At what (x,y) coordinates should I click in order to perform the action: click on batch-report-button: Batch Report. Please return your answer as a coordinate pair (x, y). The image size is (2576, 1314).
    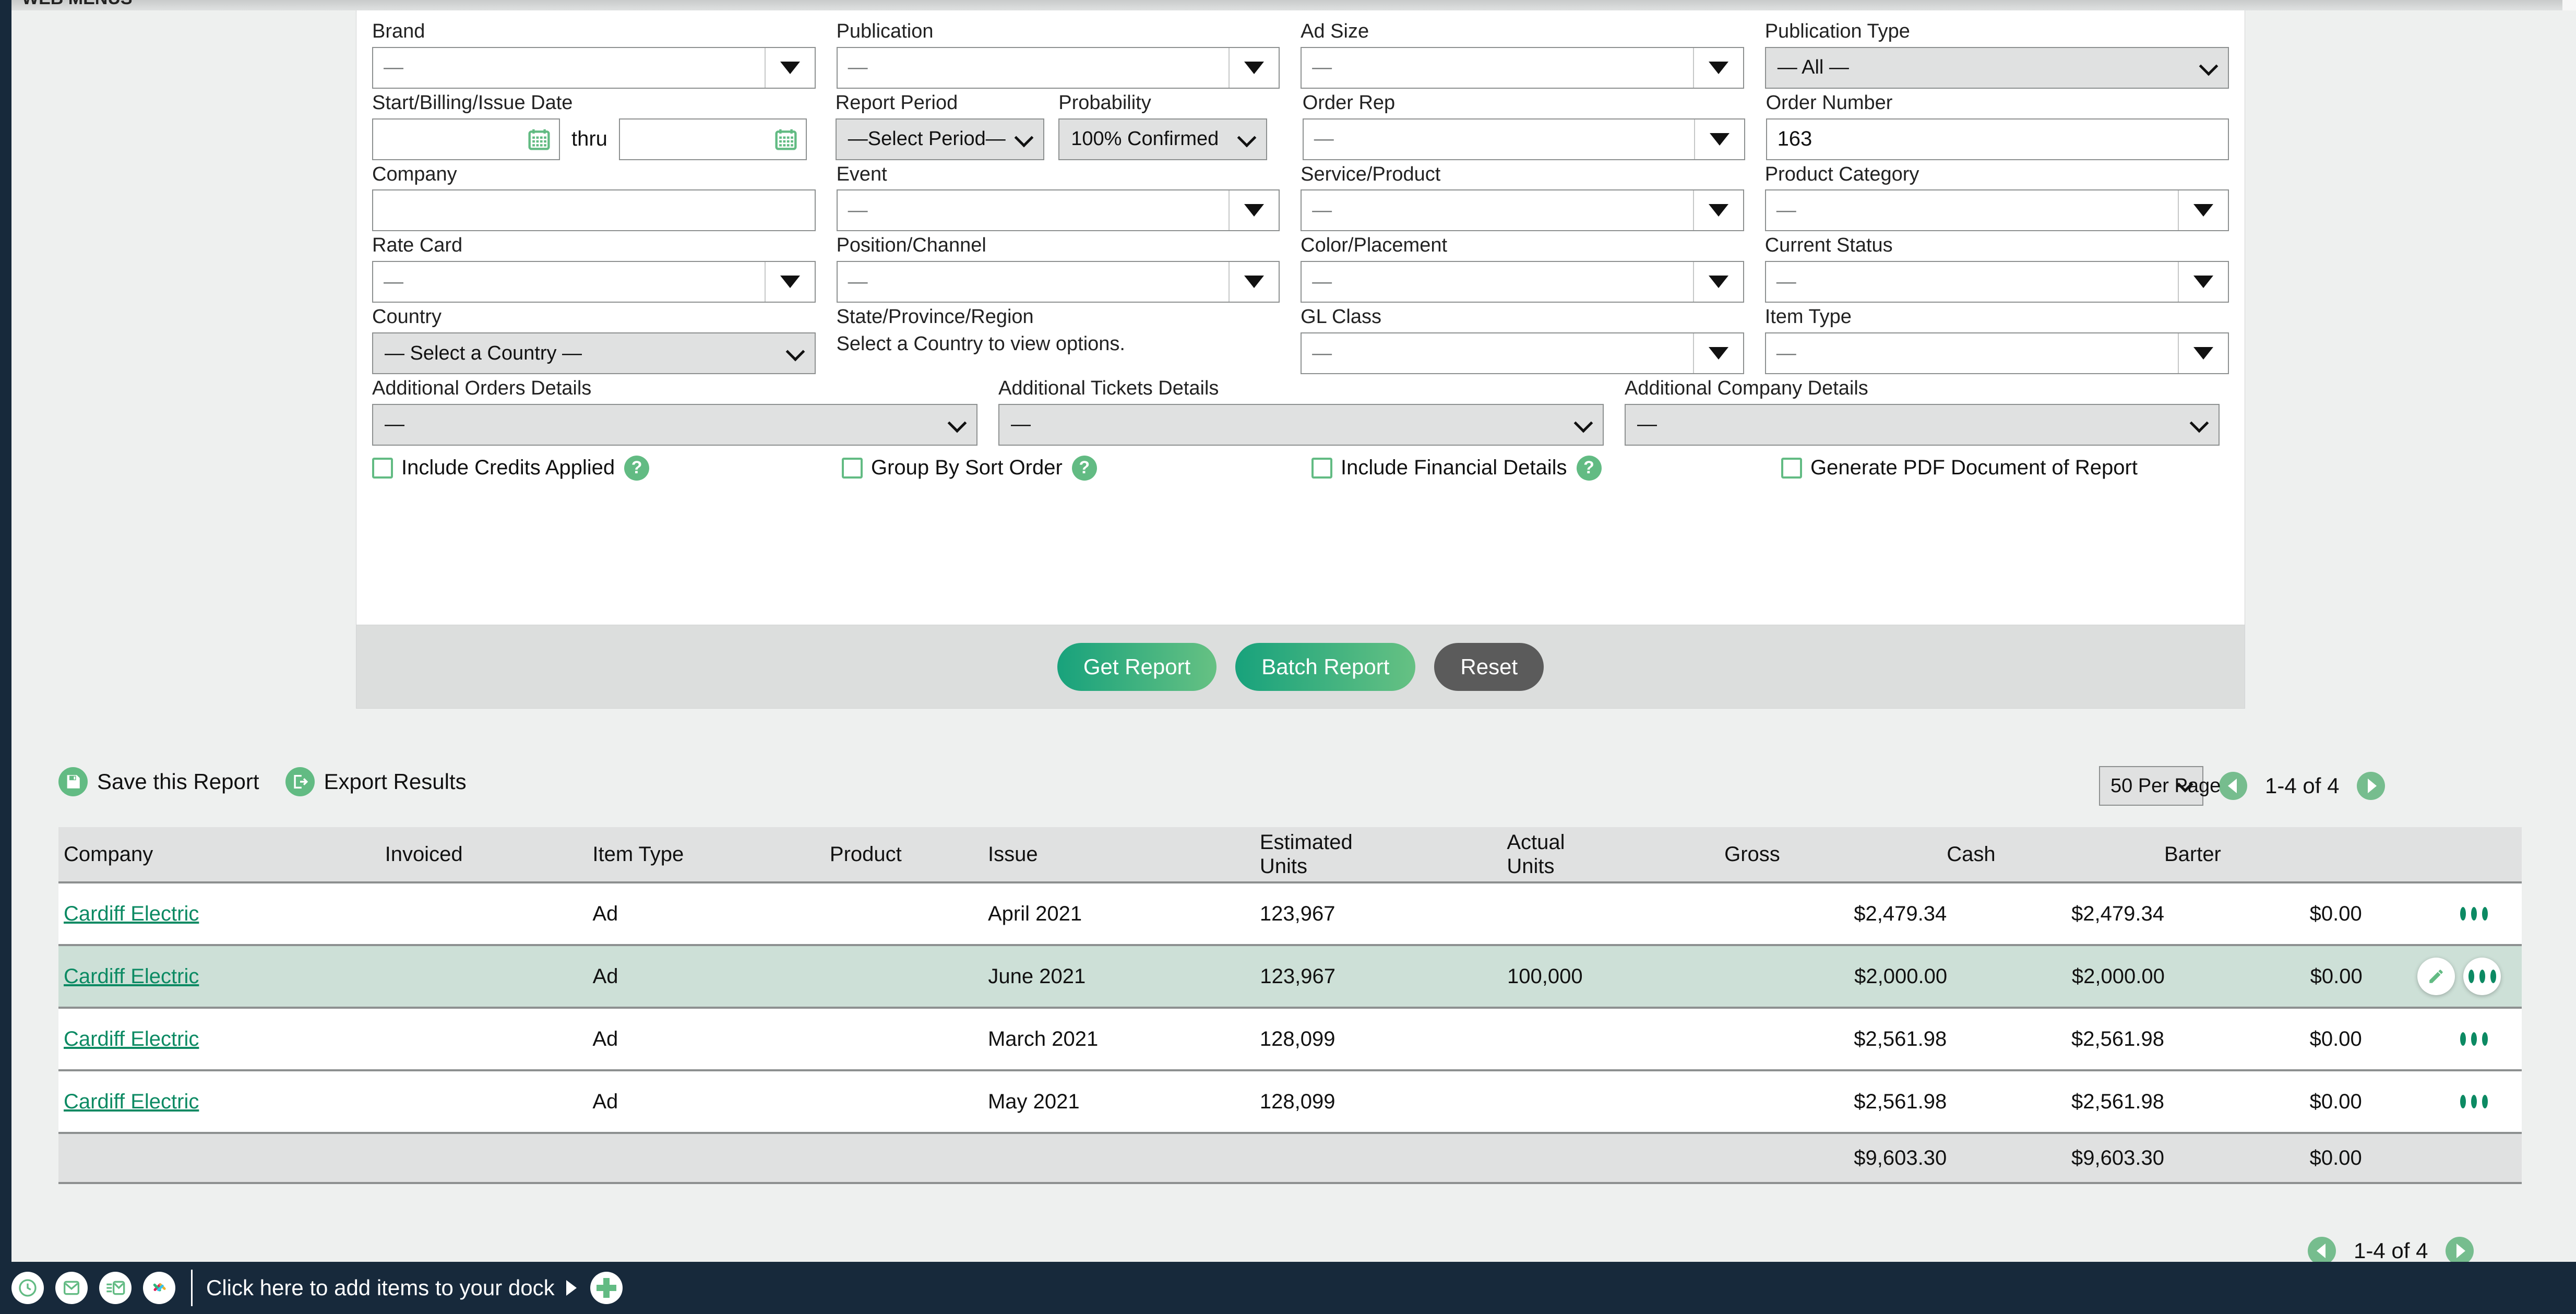
    Looking at the image, I should click on (1325, 666).